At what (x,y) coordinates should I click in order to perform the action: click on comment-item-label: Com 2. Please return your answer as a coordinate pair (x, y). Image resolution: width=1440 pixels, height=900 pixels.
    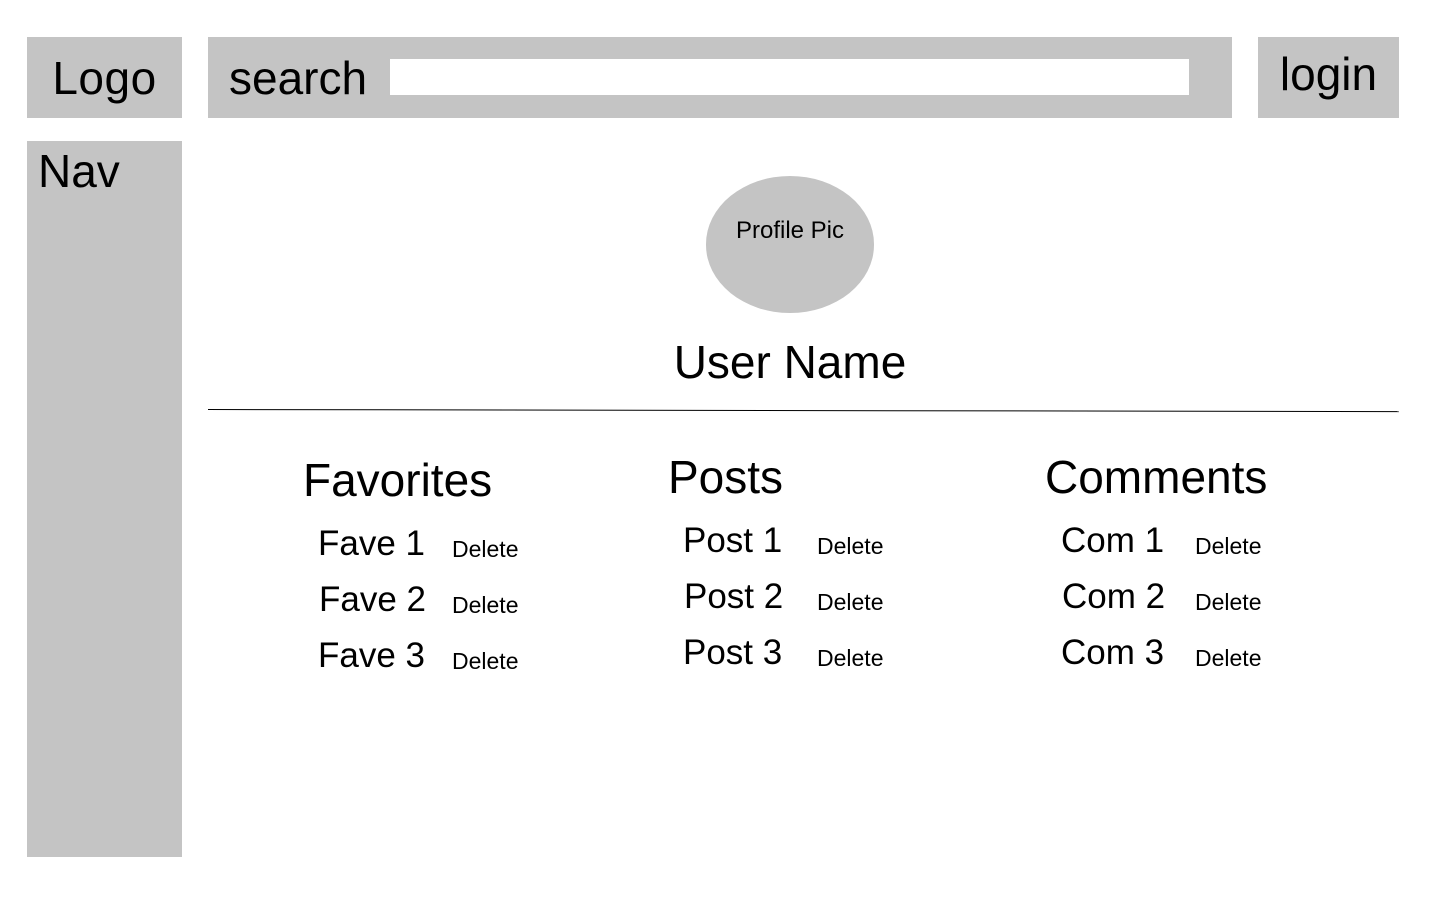
    Looking at the image, I should click on (1113, 597).